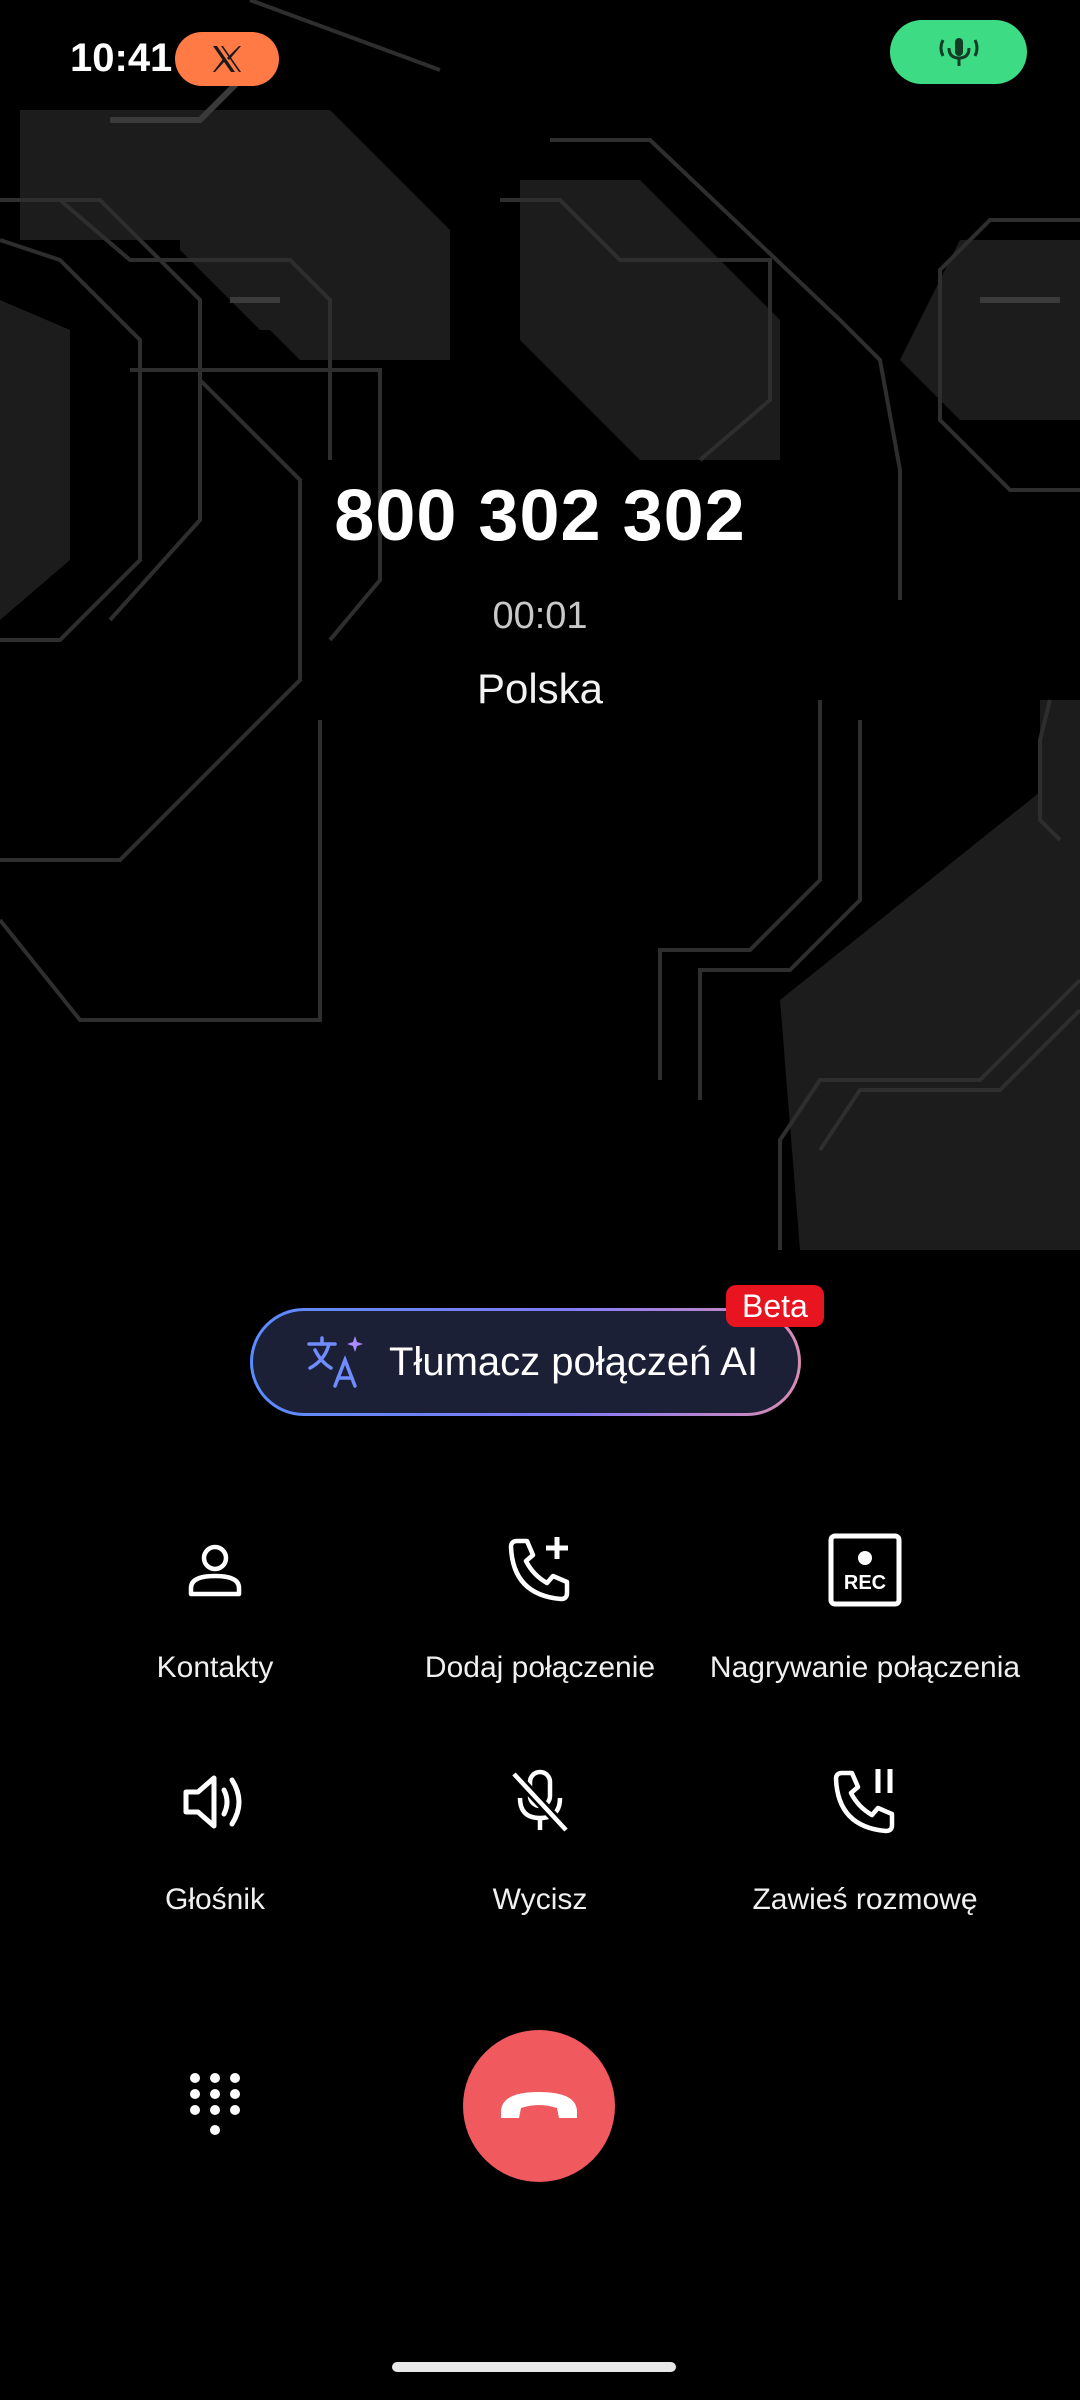 This screenshot has width=1080, height=2400. Describe the element at coordinates (865, 1837) in the screenshot. I see `hold-call-button: Zawieś rozmowę` at that location.